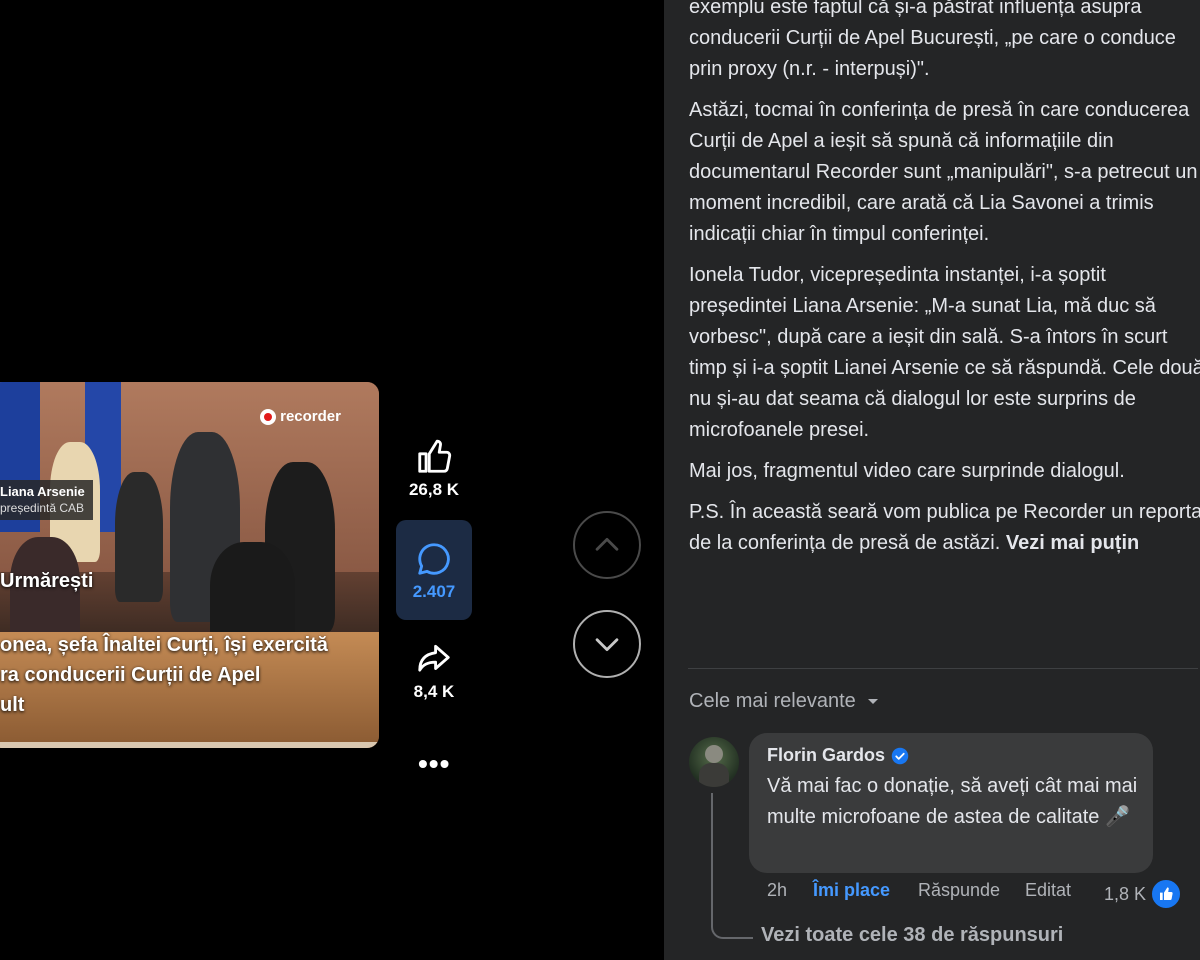 The width and height of the screenshot is (1200, 960). What do you see at coordinates (714, 775) in the screenshot?
I see `avatar-body` at bounding box center [714, 775].